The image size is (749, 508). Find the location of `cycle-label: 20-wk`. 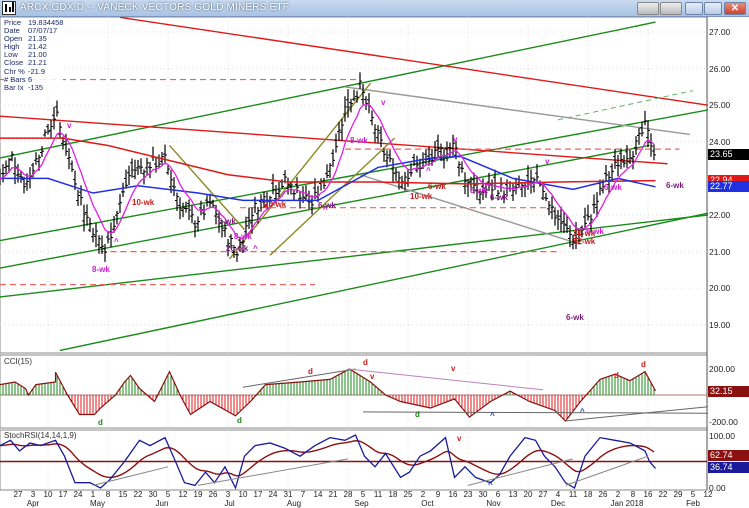

cycle-label: 20-wk is located at coordinates (275, 204).